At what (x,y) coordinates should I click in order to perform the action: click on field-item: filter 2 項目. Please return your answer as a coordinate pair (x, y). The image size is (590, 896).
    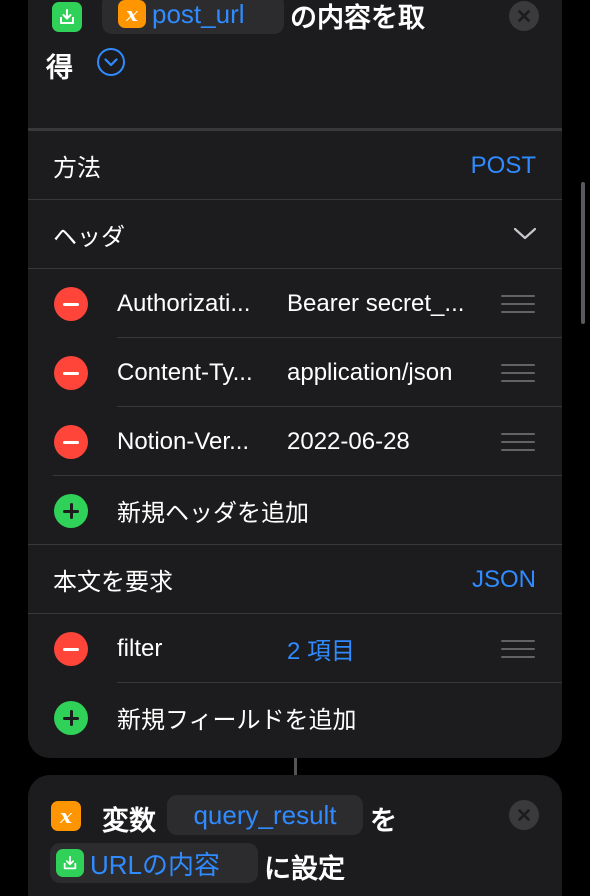
    Looking at the image, I should click on (295, 648).